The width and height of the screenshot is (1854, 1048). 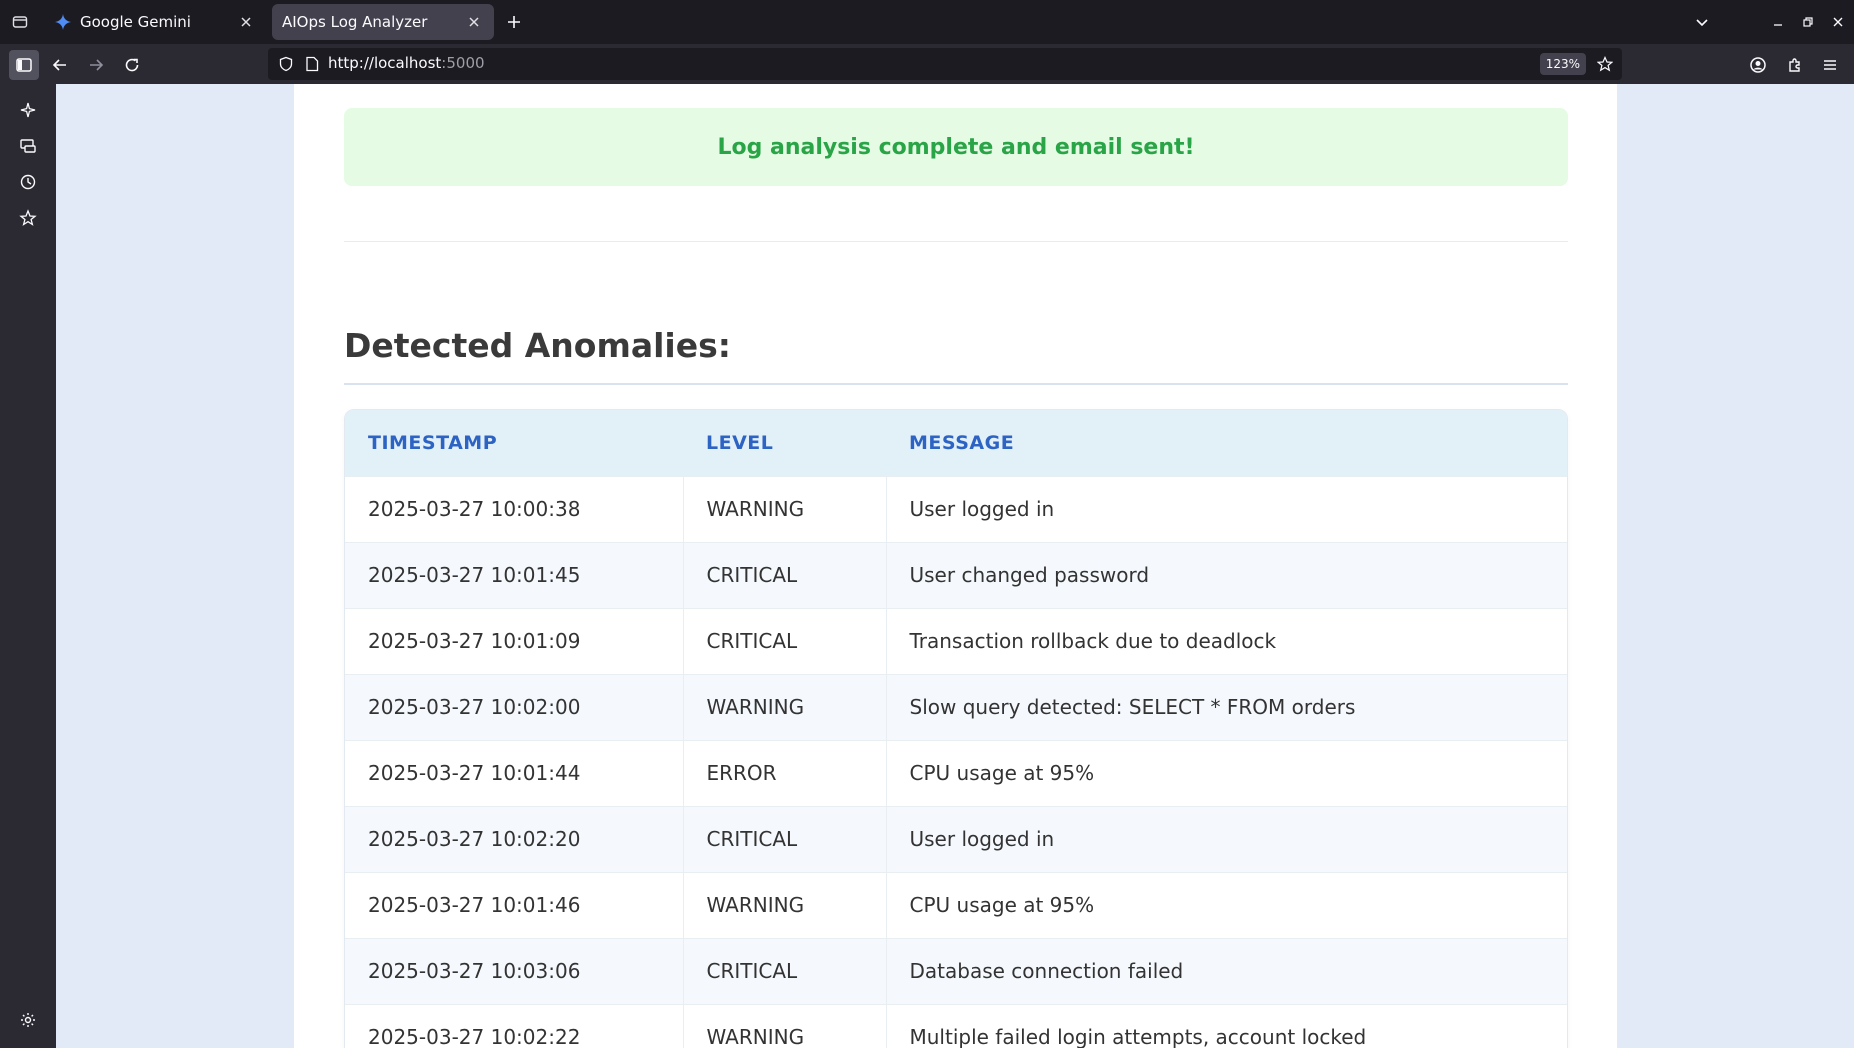 I want to click on minimize-icon, so click(x=1778, y=22).